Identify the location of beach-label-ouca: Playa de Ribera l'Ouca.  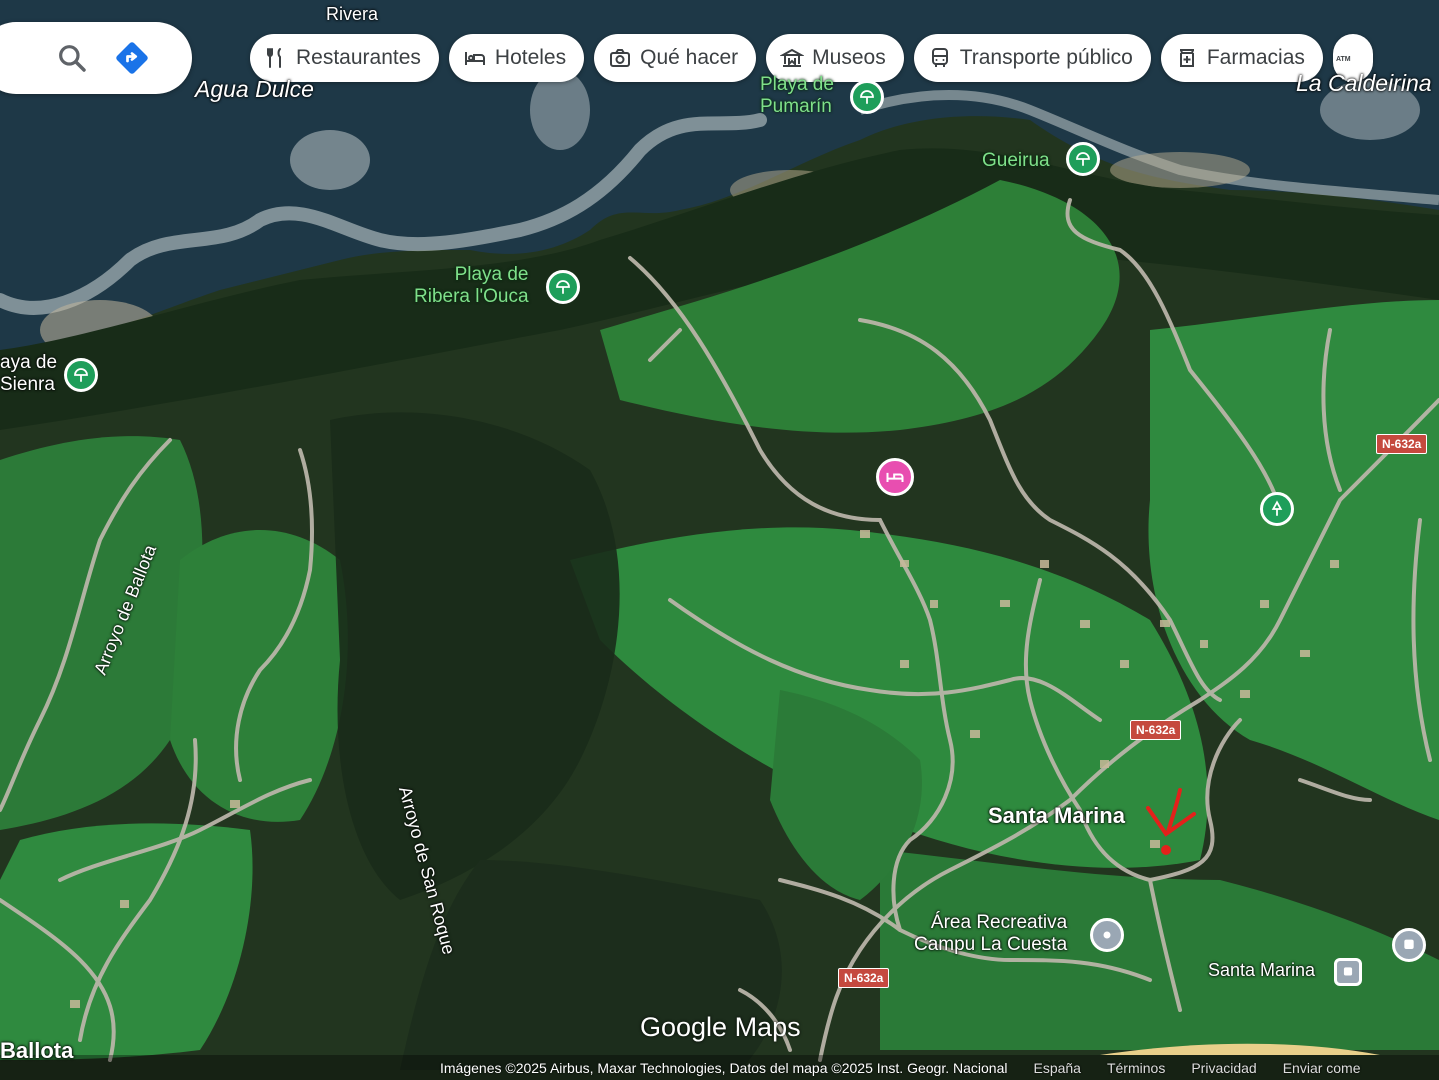
(471, 286).